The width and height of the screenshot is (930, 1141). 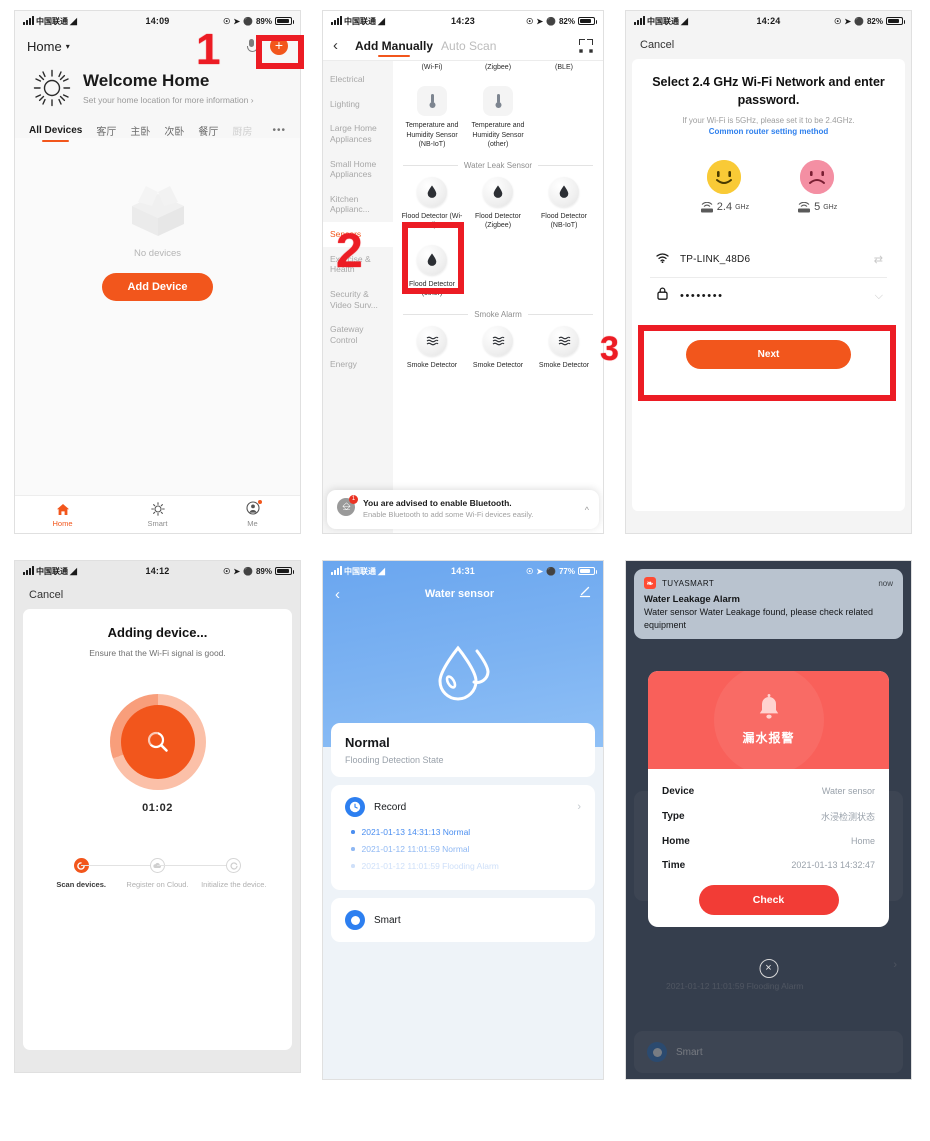 What do you see at coordinates (52, 88) in the screenshot?
I see `sun-icon` at bounding box center [52, 88].